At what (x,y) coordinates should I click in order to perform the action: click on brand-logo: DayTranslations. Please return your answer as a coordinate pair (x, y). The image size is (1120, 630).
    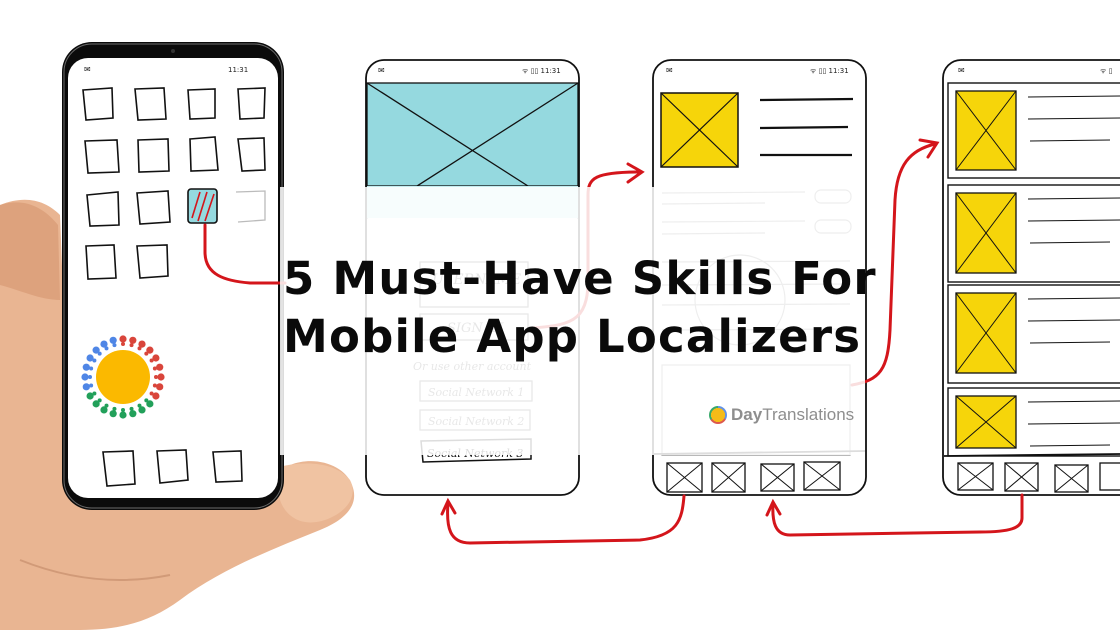
    Looking at the image, I should click on (781, 415).